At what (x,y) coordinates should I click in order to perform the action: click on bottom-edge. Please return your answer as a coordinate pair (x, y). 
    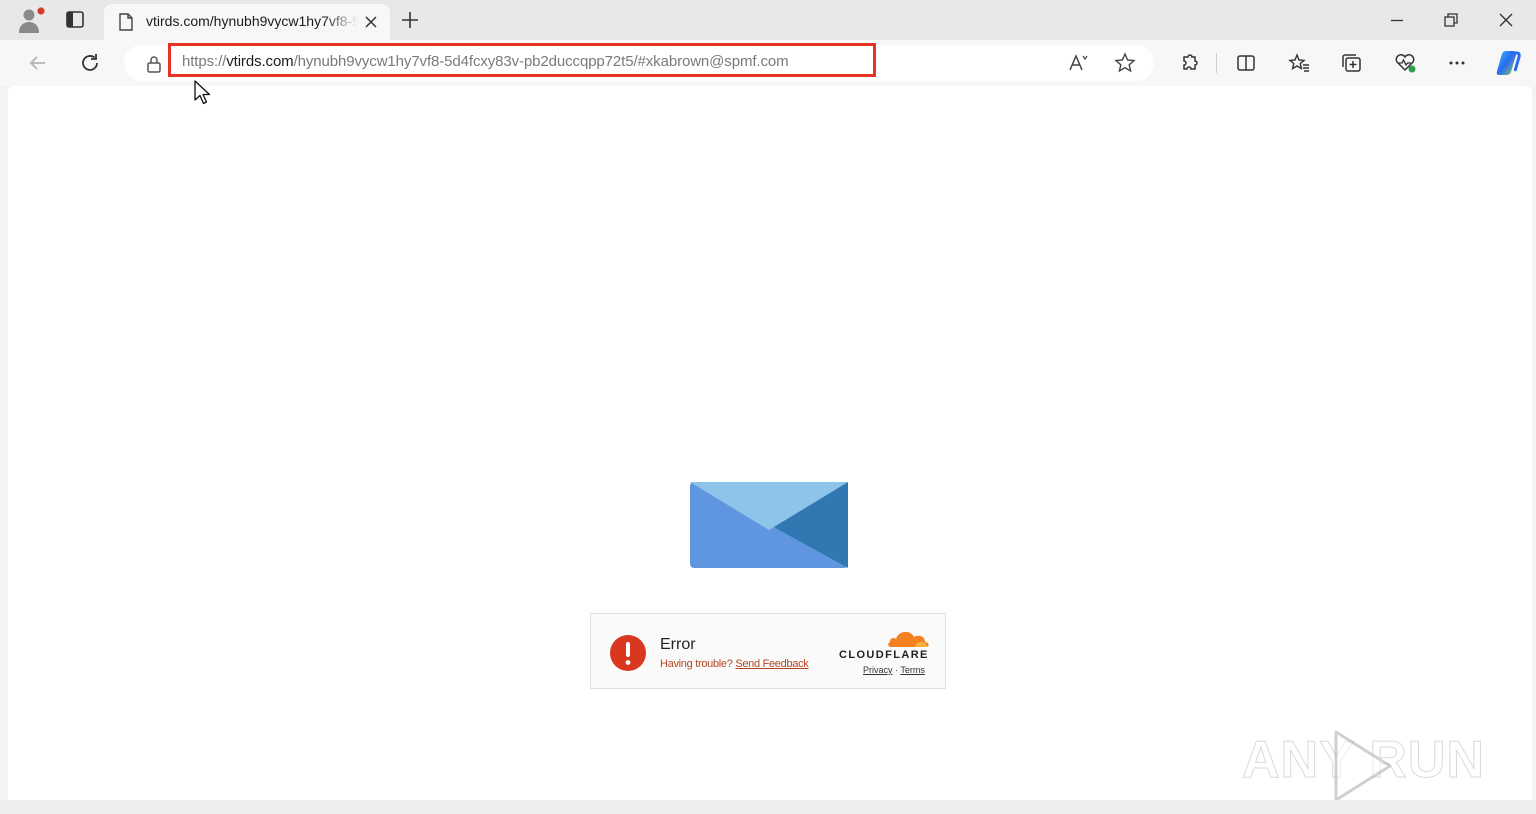
    Looking at the image, I should click on (768, 807).